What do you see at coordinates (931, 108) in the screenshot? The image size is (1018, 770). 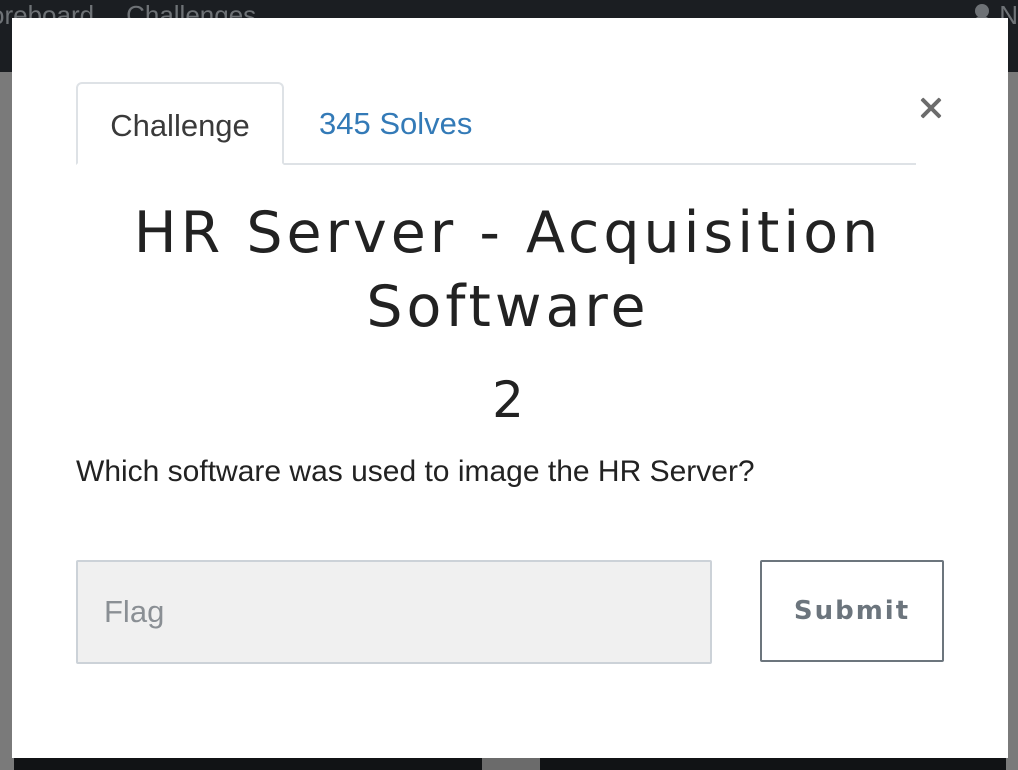 I see `close-icon` at bounding box center [931, 108].